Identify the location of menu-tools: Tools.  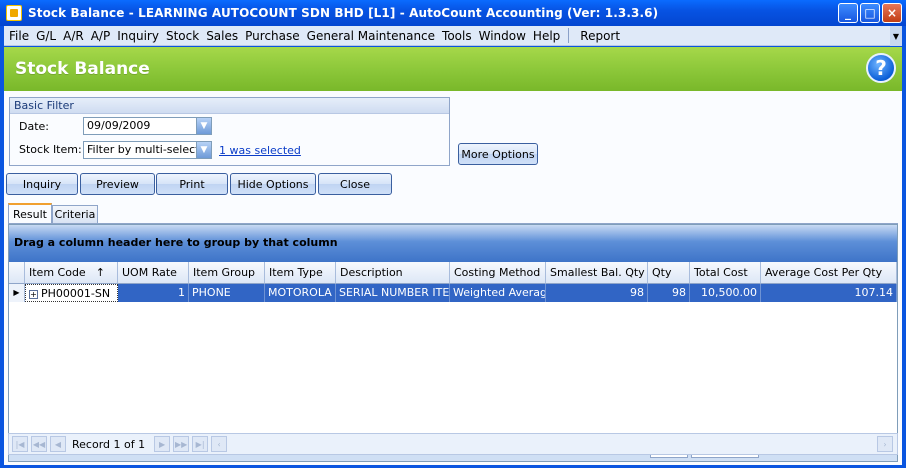
(457, 36).